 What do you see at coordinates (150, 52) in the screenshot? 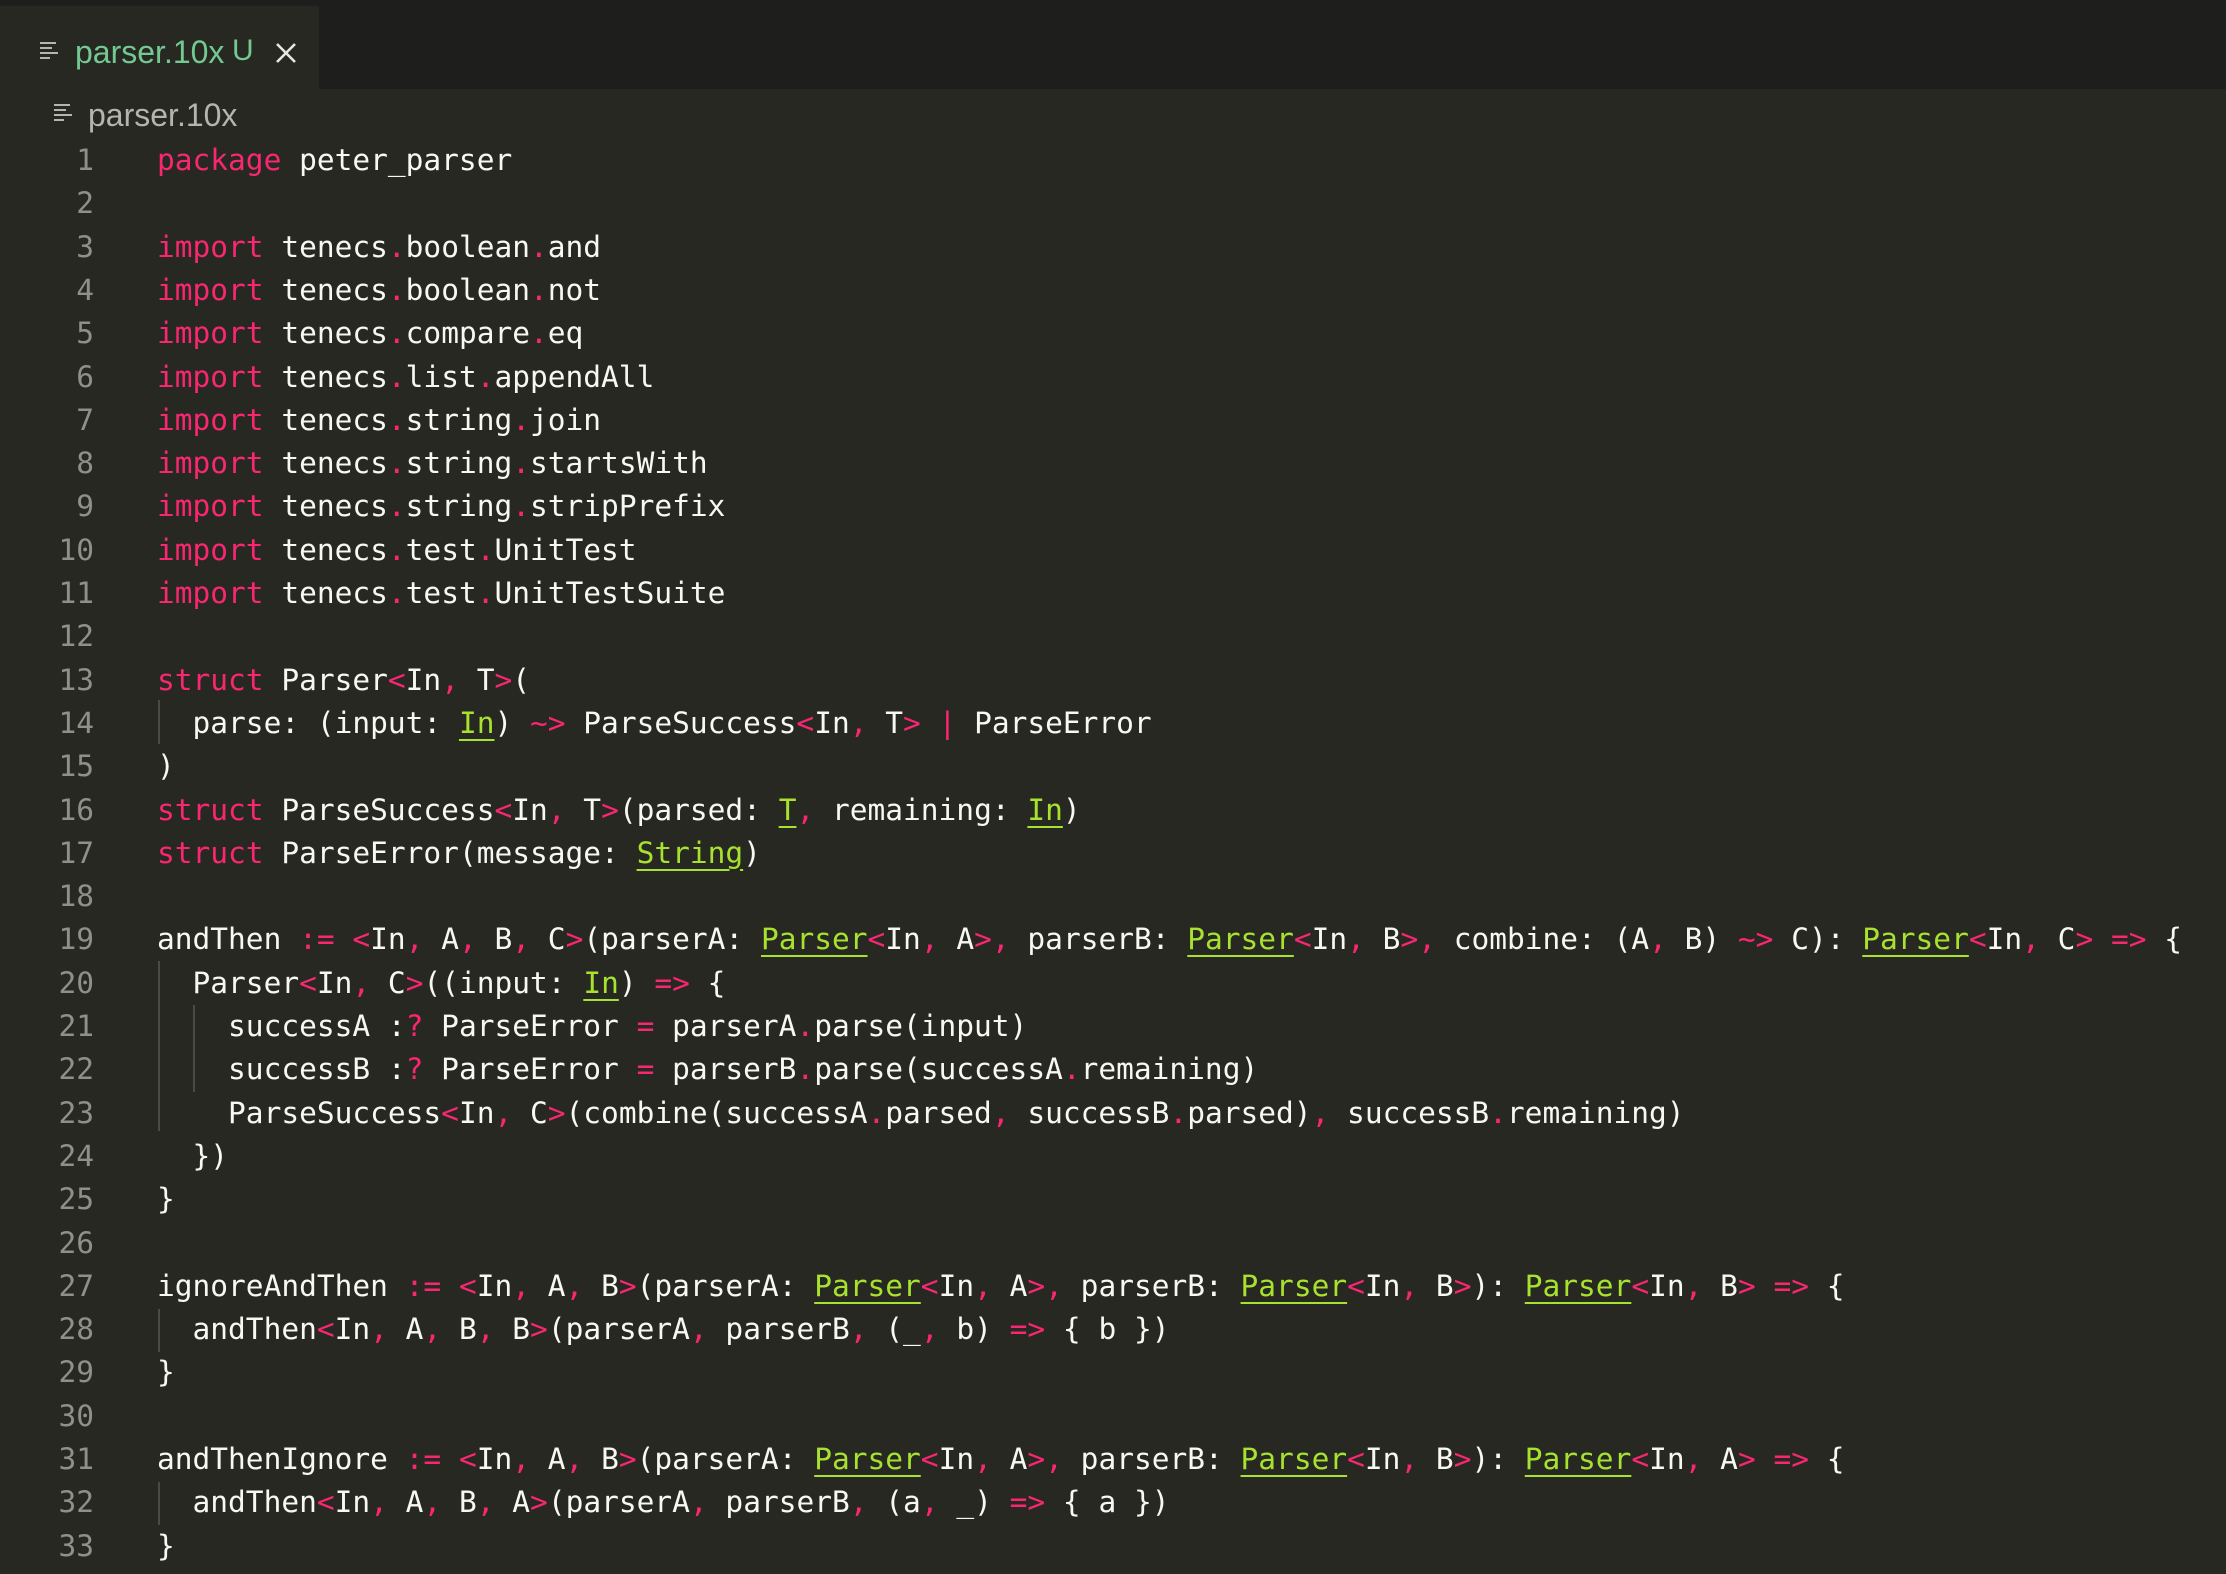
I see `tab-label: parser.10x` at bounding box center [150, 52].